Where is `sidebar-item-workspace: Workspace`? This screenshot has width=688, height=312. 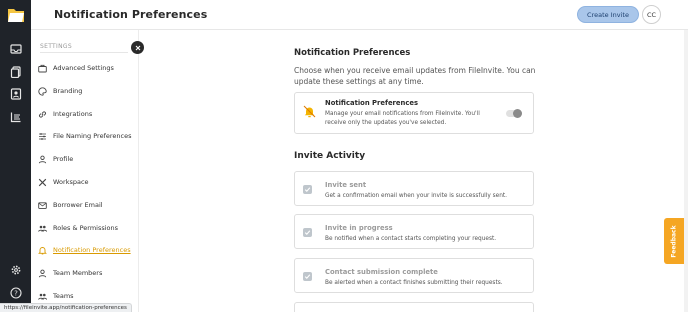
sidebar-item-workspace: Workspace is located at coordinates (88, 182).